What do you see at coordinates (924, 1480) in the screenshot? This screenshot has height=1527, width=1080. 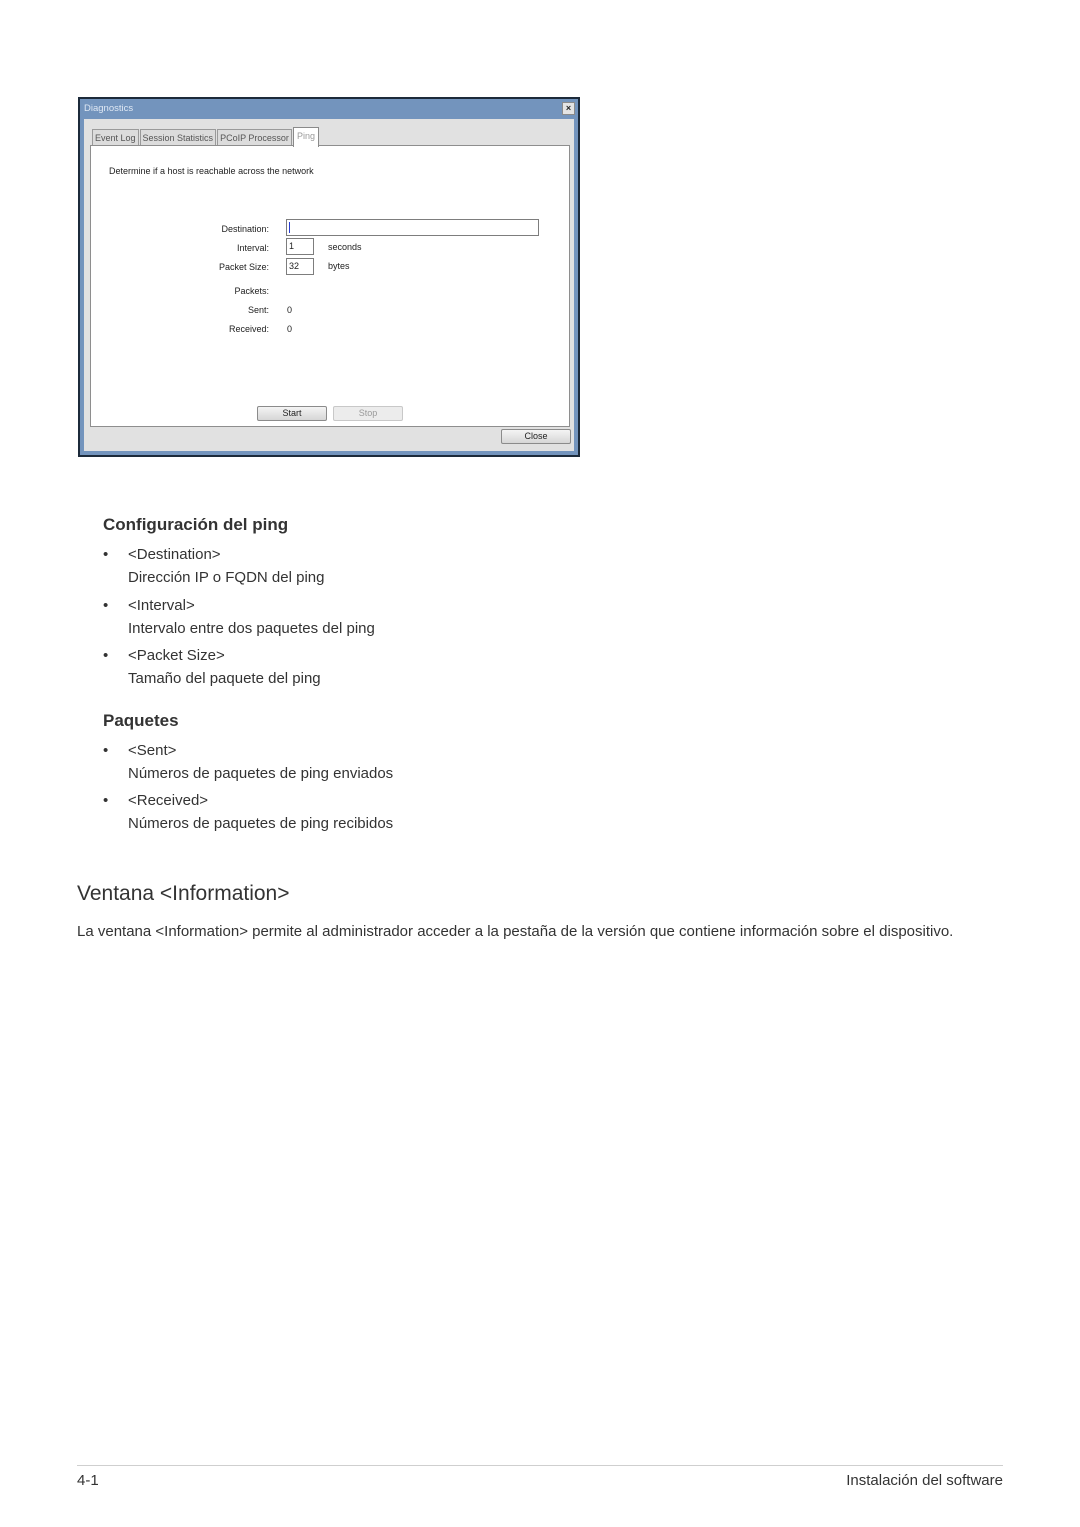 I see `chapter-title: Instalación del software` at bounding box center [924, 1480].